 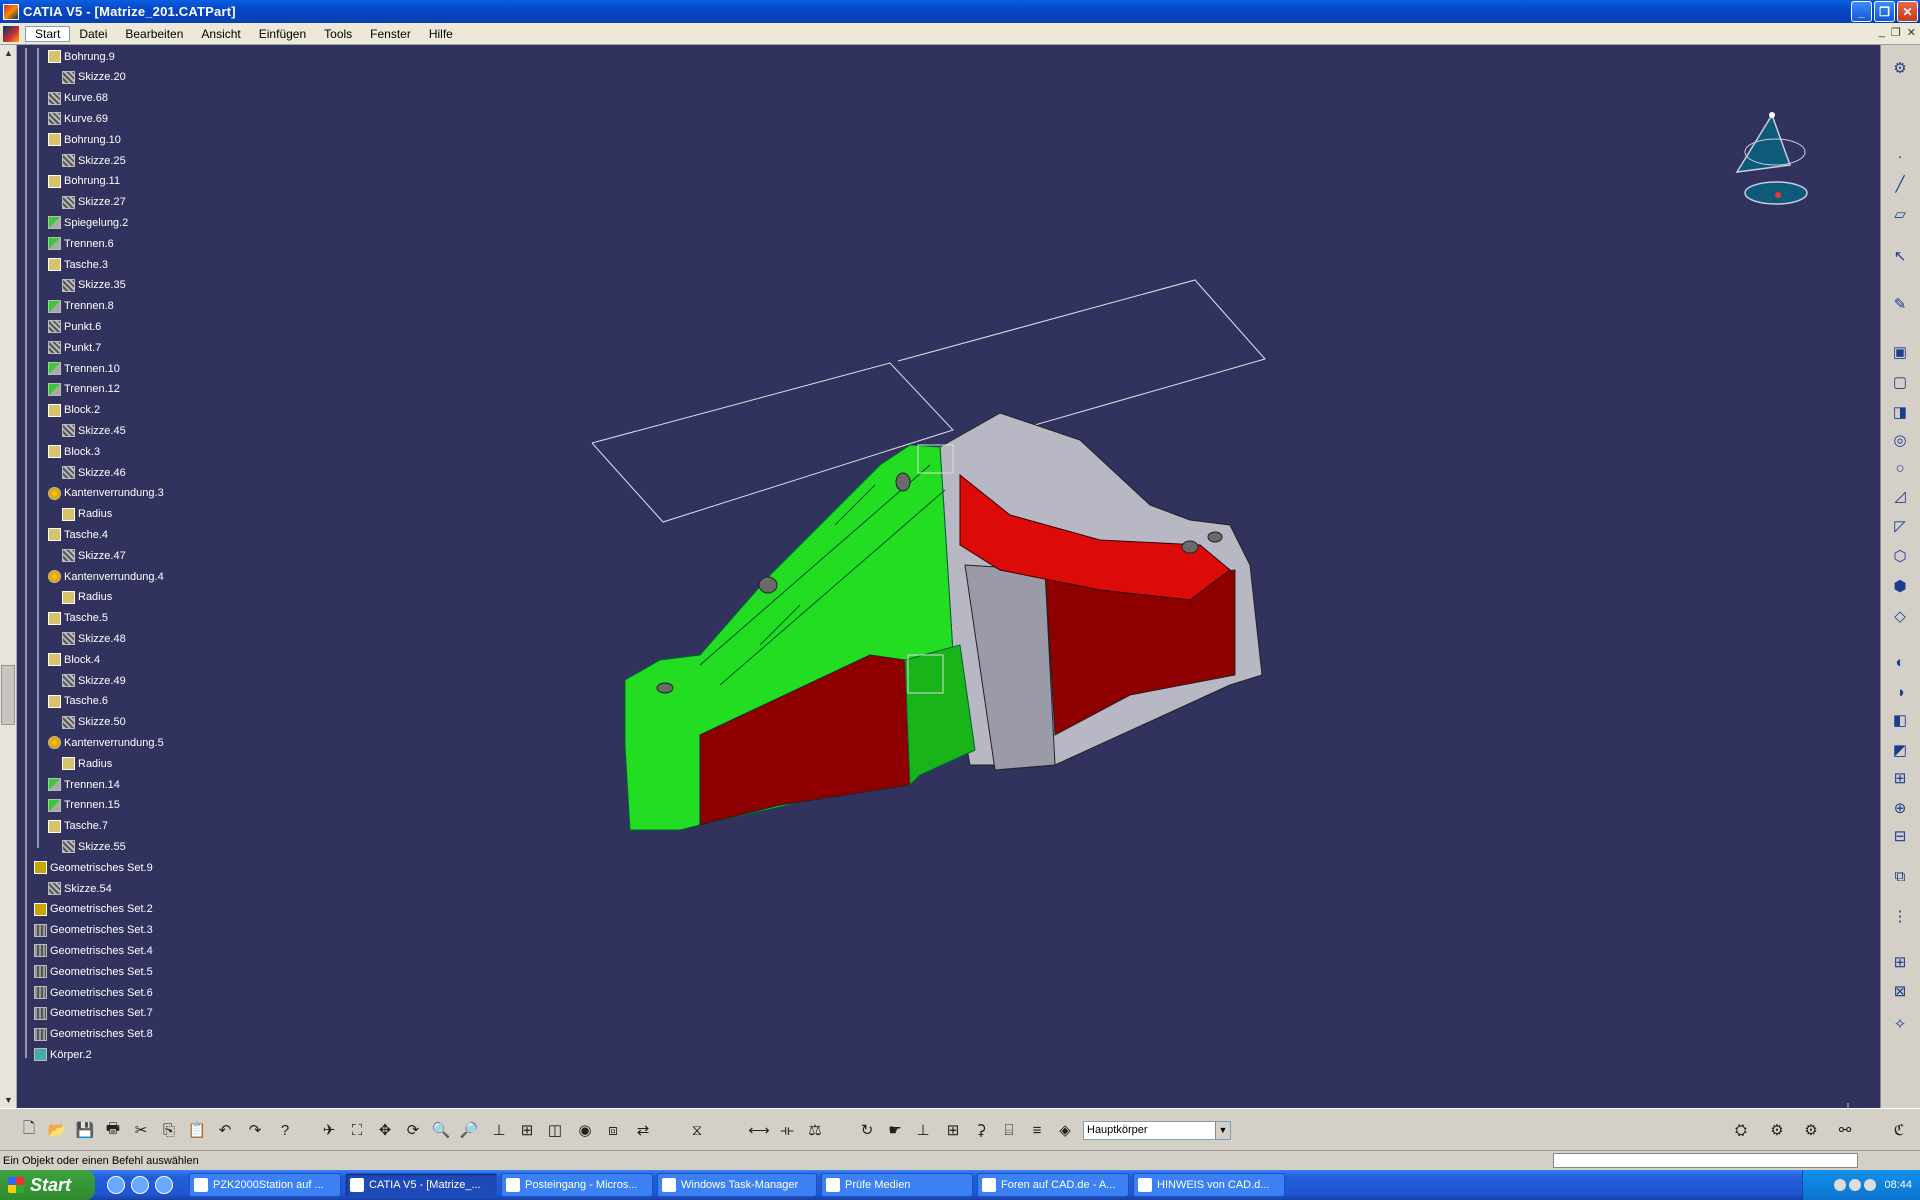 What do you see at coordinates (1900, 440) in the screenshot?
I see `groove-icon: ◎` at bounding box center [1900, 440].